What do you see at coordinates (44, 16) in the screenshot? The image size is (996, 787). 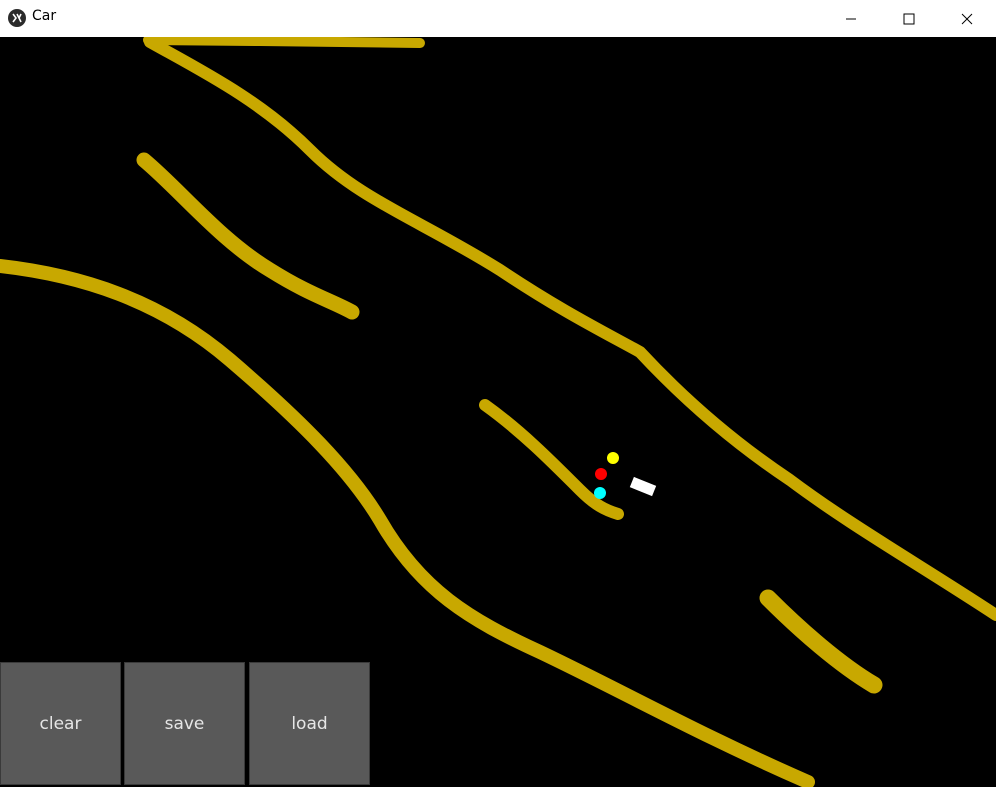 I see `window-title: Car` at bounding box center [44, 16].